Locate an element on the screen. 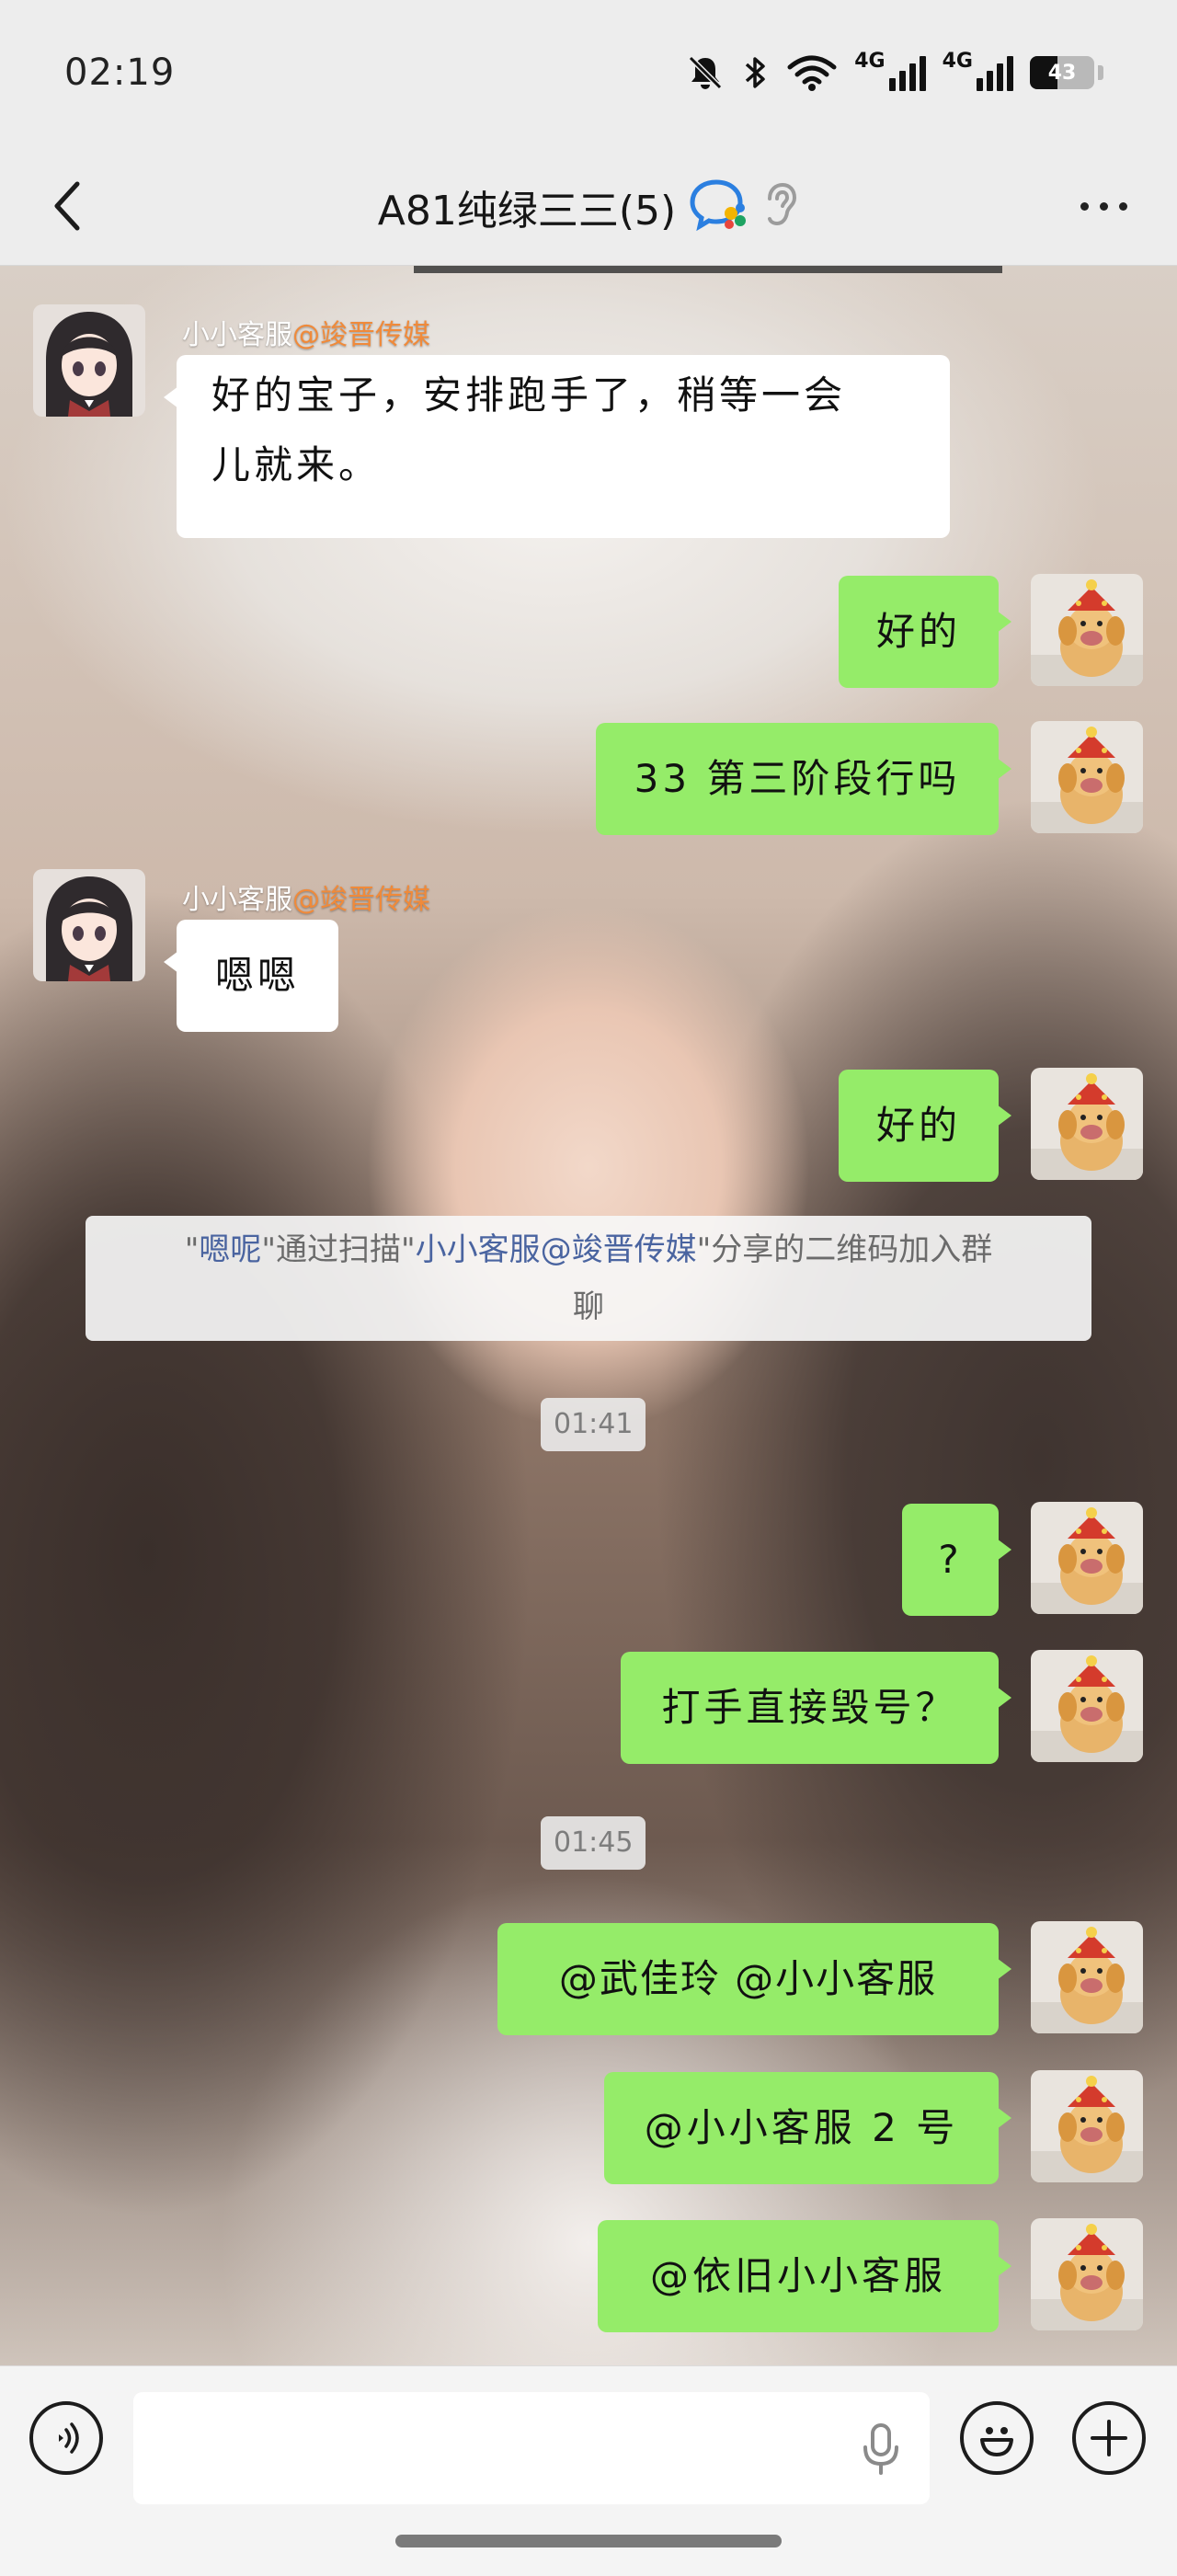  system-notice: "嗯呢"通过扫描"小小客服@竣晋传媒"分享的二维码加入群 聊 is located at coordinates (588, 1278).